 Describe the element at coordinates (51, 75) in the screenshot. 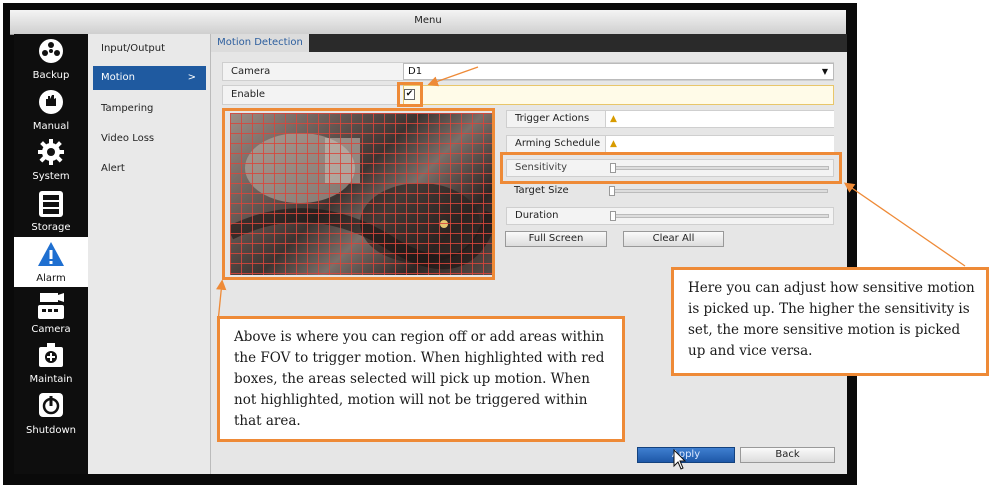

I see `sidebar-item-label: Backup` at that location.